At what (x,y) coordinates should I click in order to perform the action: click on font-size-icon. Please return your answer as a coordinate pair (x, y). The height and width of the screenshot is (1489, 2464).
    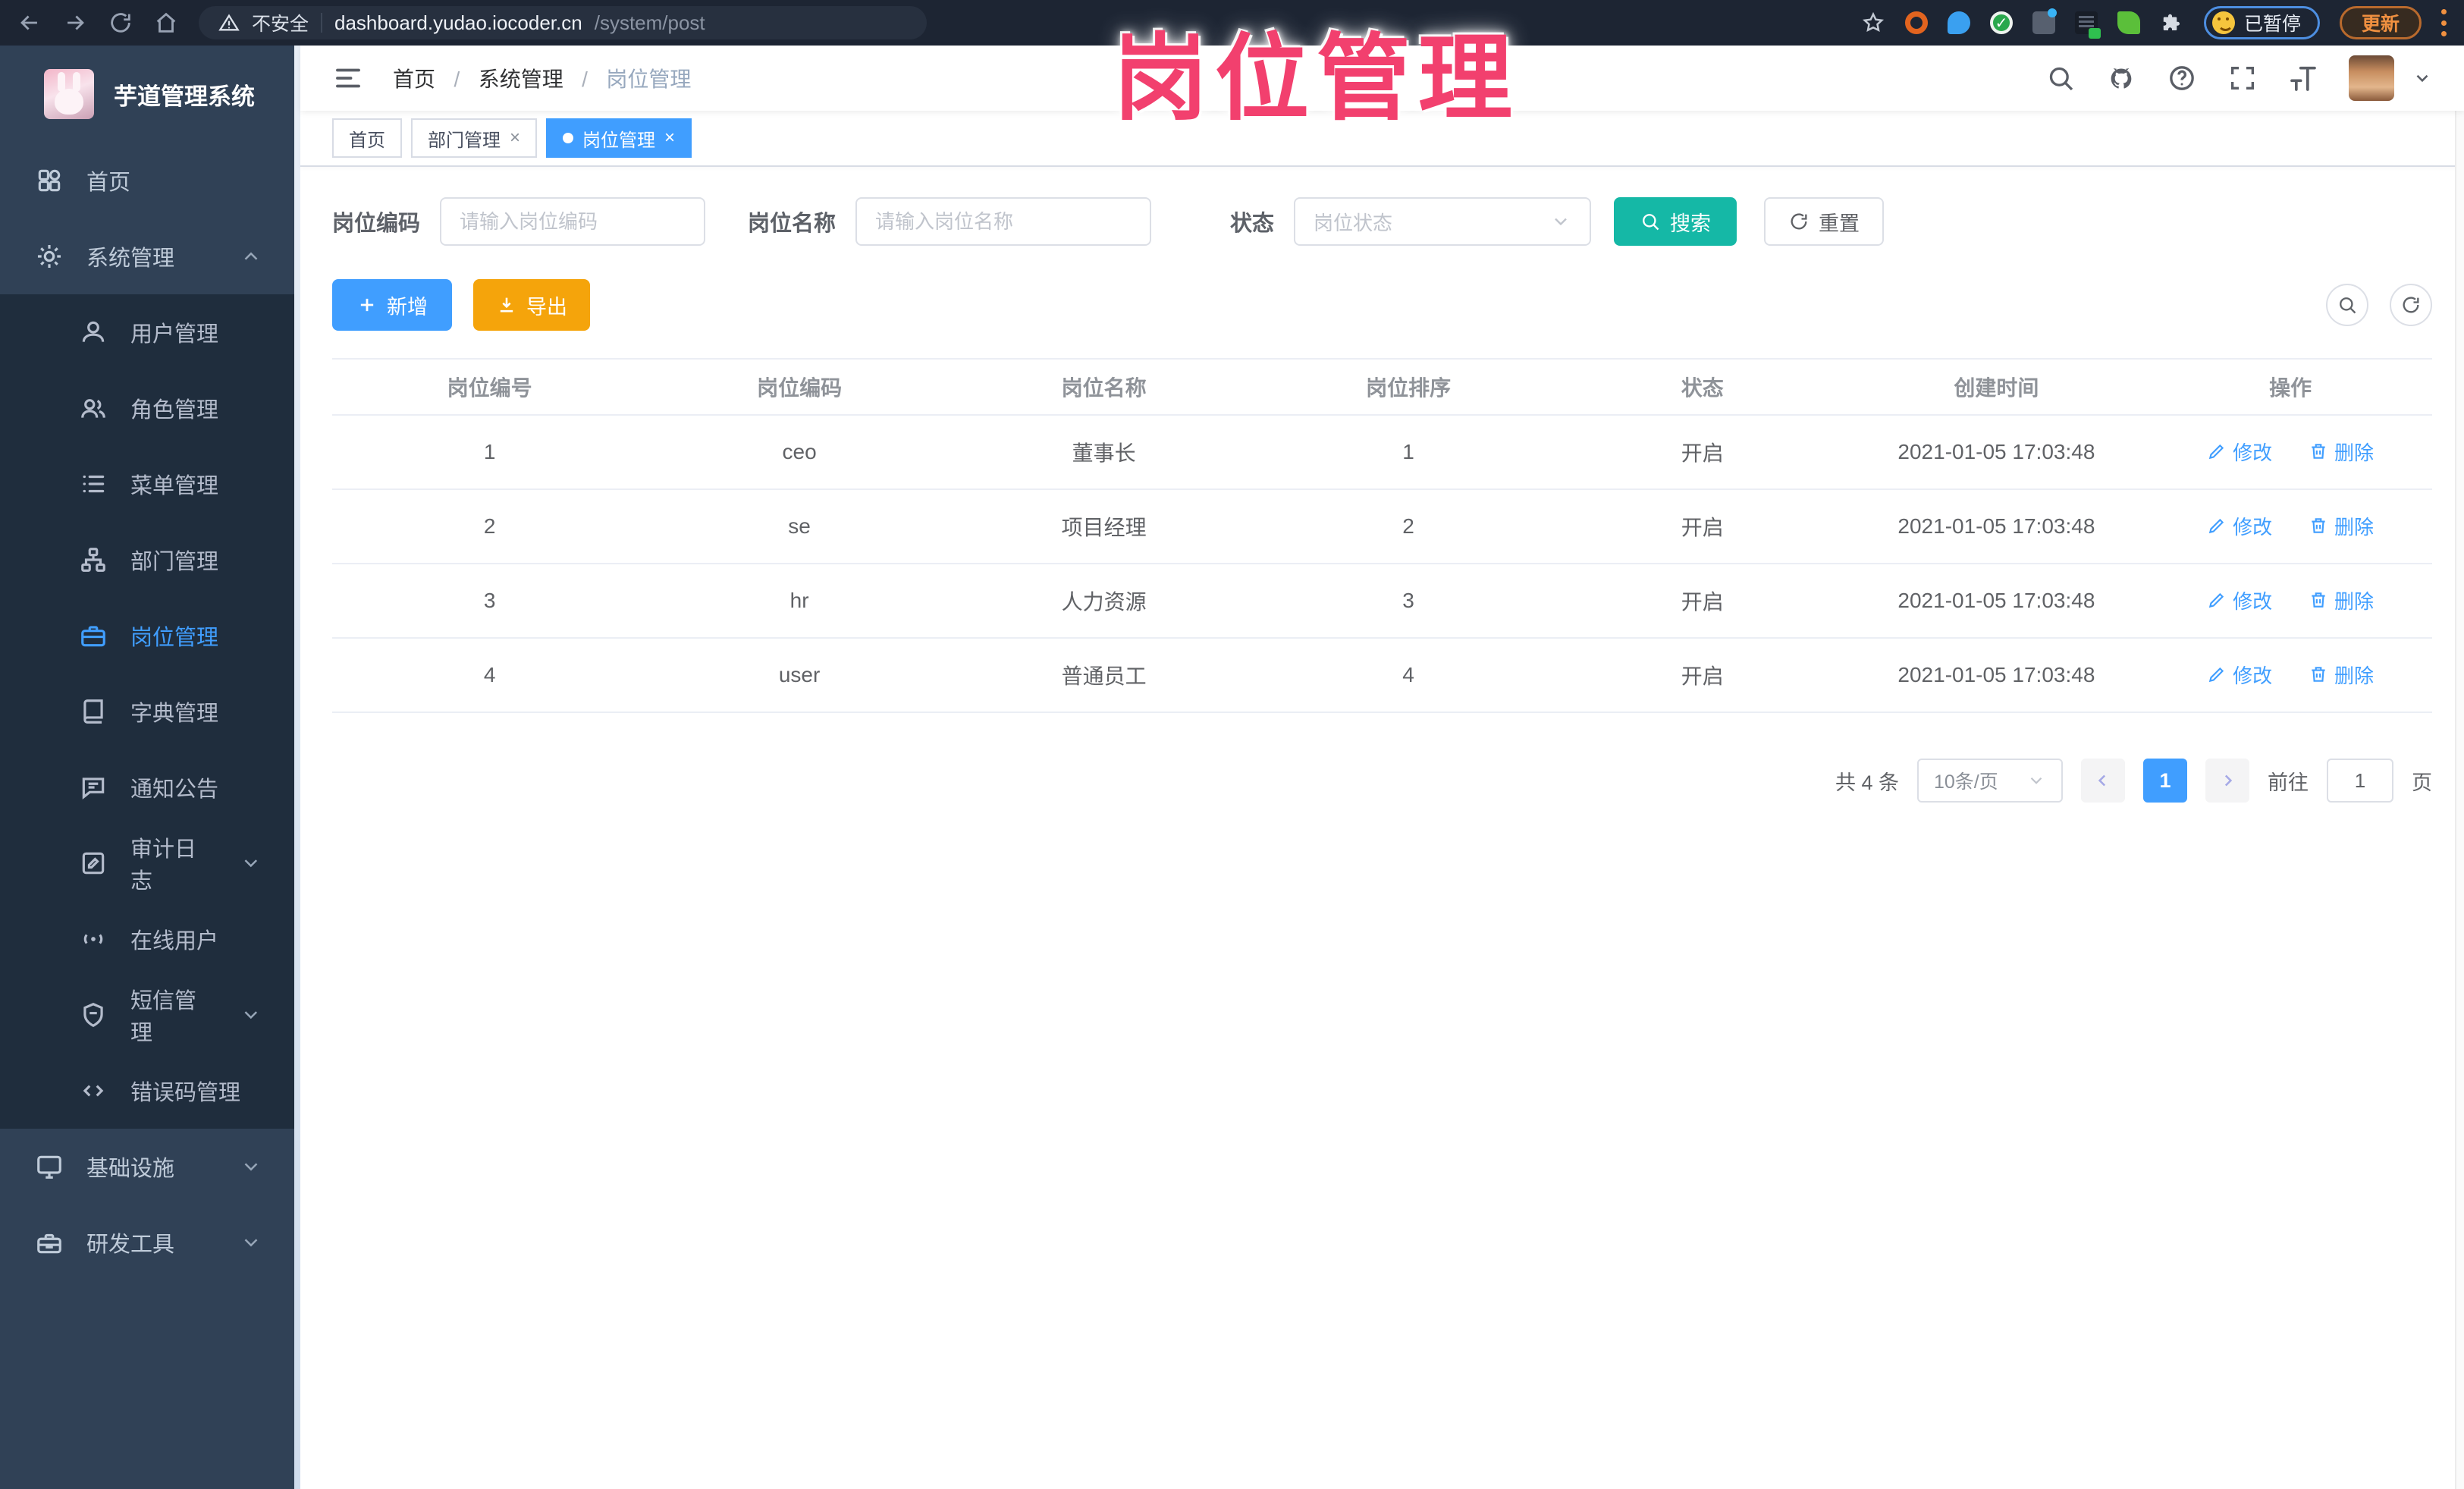
    Looking at the image, I should click on (2303, 78).